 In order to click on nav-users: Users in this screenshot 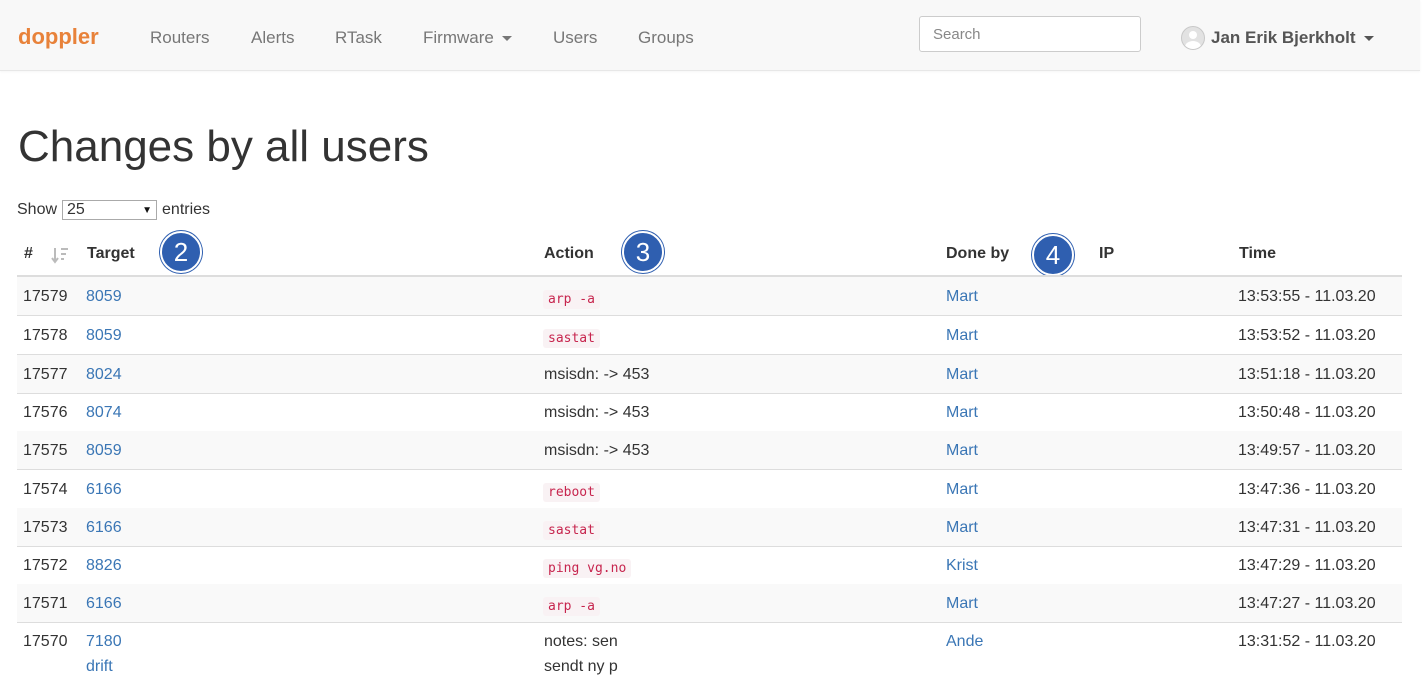, I will do `click(575, 38)`.